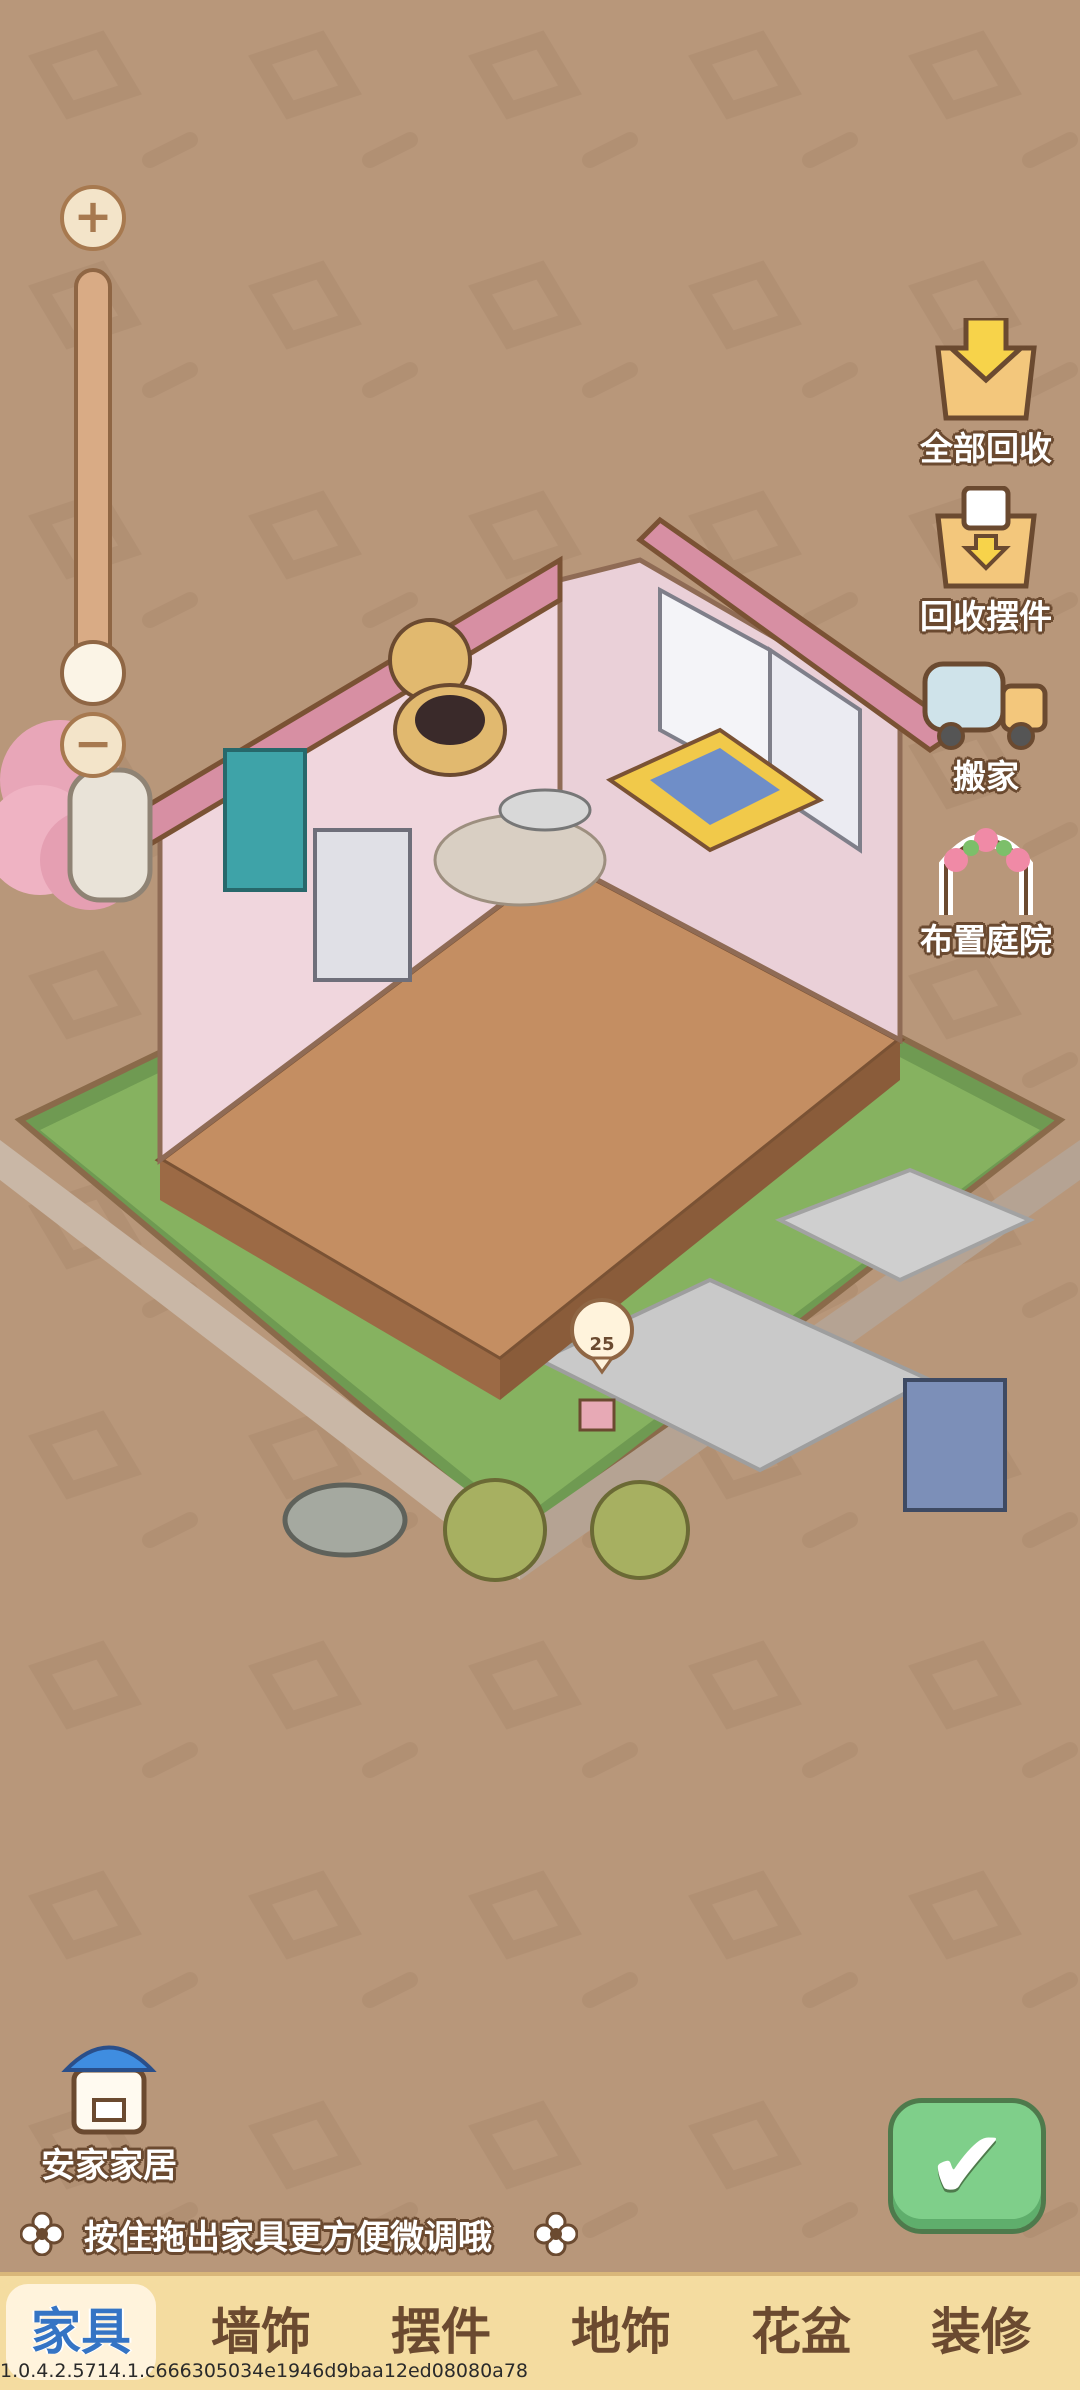 The height and width of the screenshot is (2390, 1080). I want to click on garden-gate, so click(955, 1445).